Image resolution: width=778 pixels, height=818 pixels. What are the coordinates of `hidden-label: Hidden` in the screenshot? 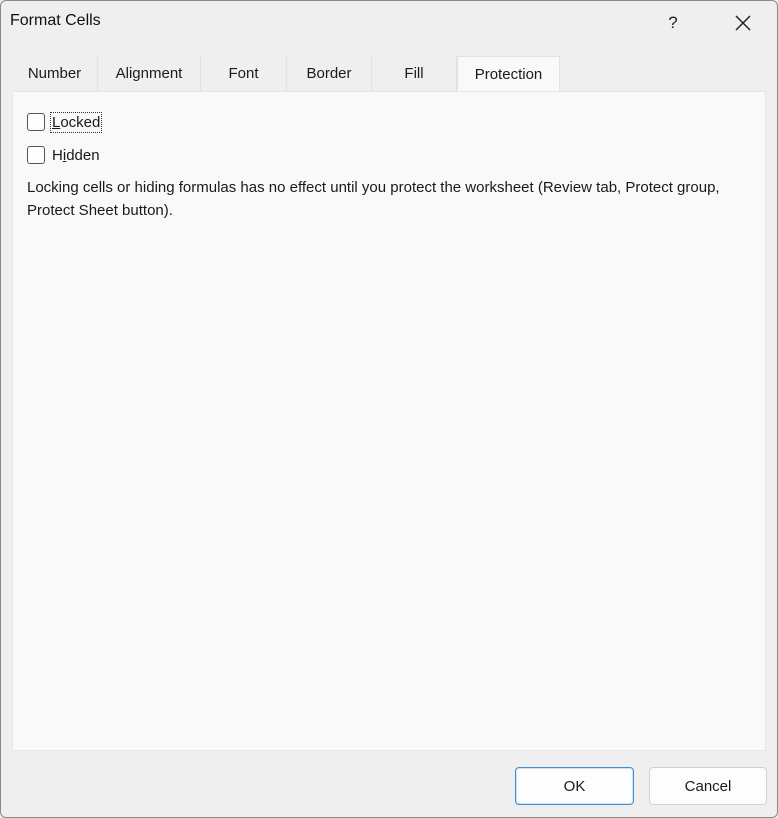 It's located at (76, 155).